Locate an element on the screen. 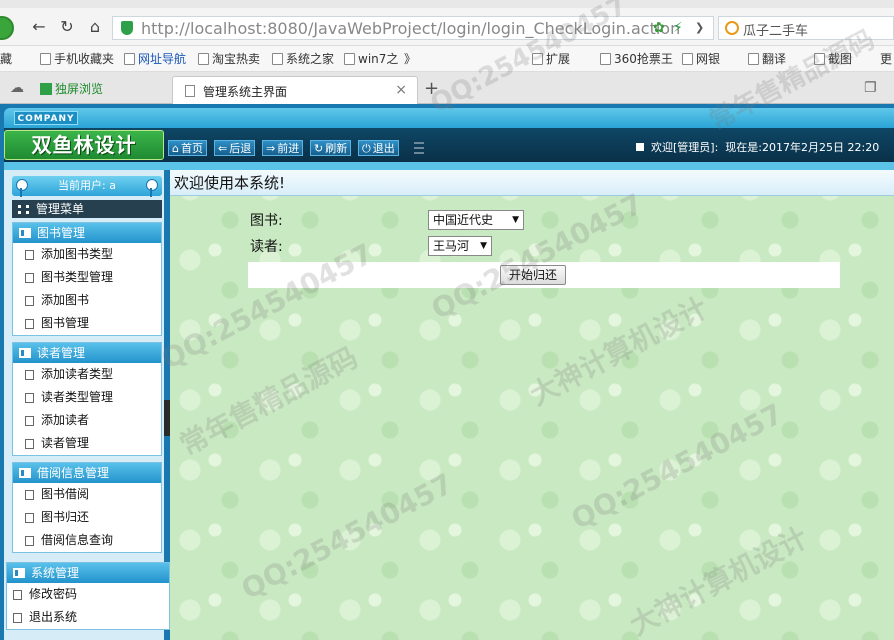  nav-logout-button: ⏻ 退出 is located at coordinates (378, 148).